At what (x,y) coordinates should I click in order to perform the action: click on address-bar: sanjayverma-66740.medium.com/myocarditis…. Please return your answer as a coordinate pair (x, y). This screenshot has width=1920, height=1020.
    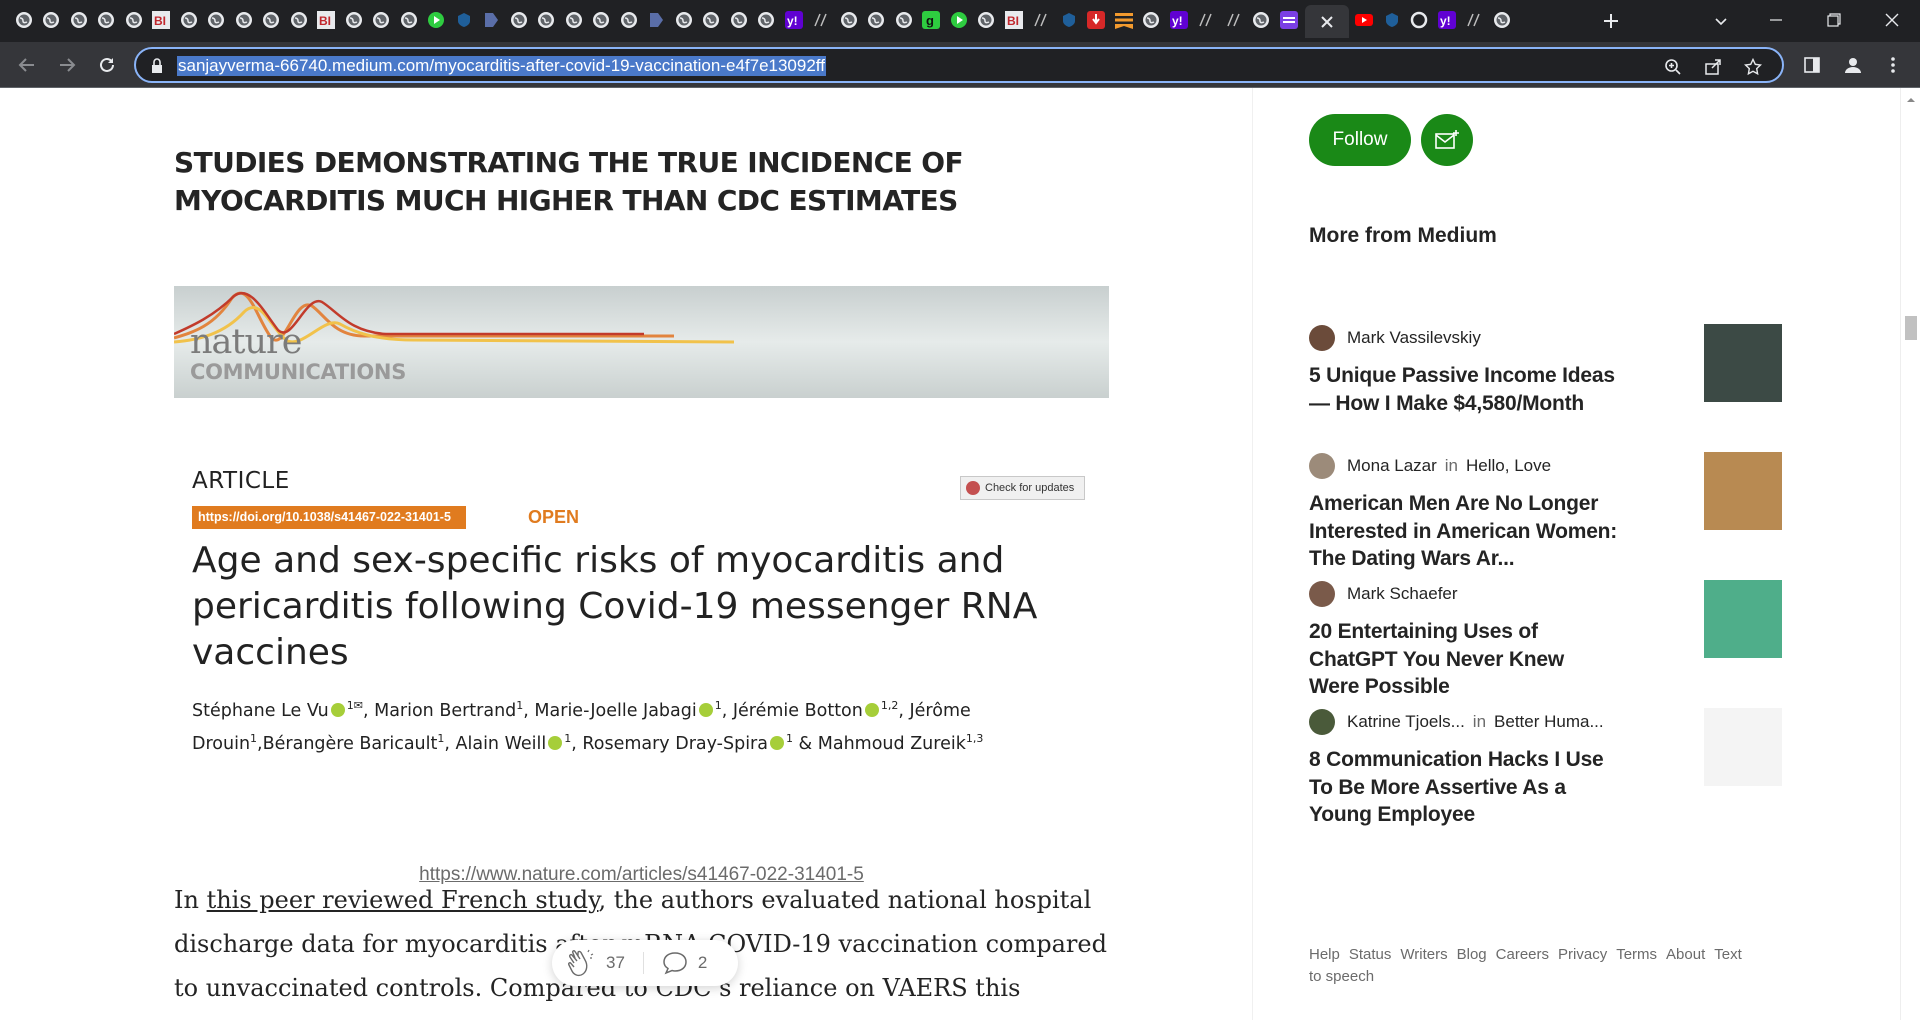
    Looking at the image, I should click on (959, 65).